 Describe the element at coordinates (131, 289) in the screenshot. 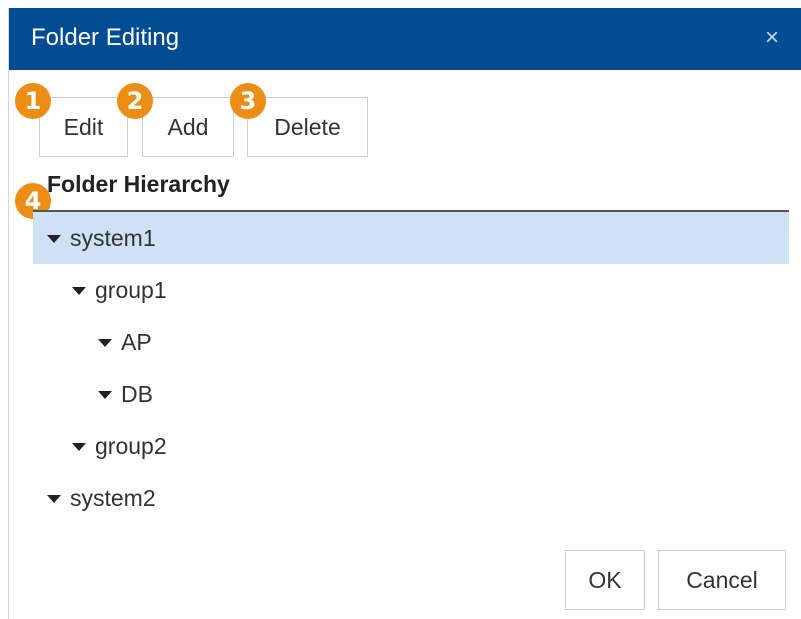

I see `tree-node-label: group1` at that location.